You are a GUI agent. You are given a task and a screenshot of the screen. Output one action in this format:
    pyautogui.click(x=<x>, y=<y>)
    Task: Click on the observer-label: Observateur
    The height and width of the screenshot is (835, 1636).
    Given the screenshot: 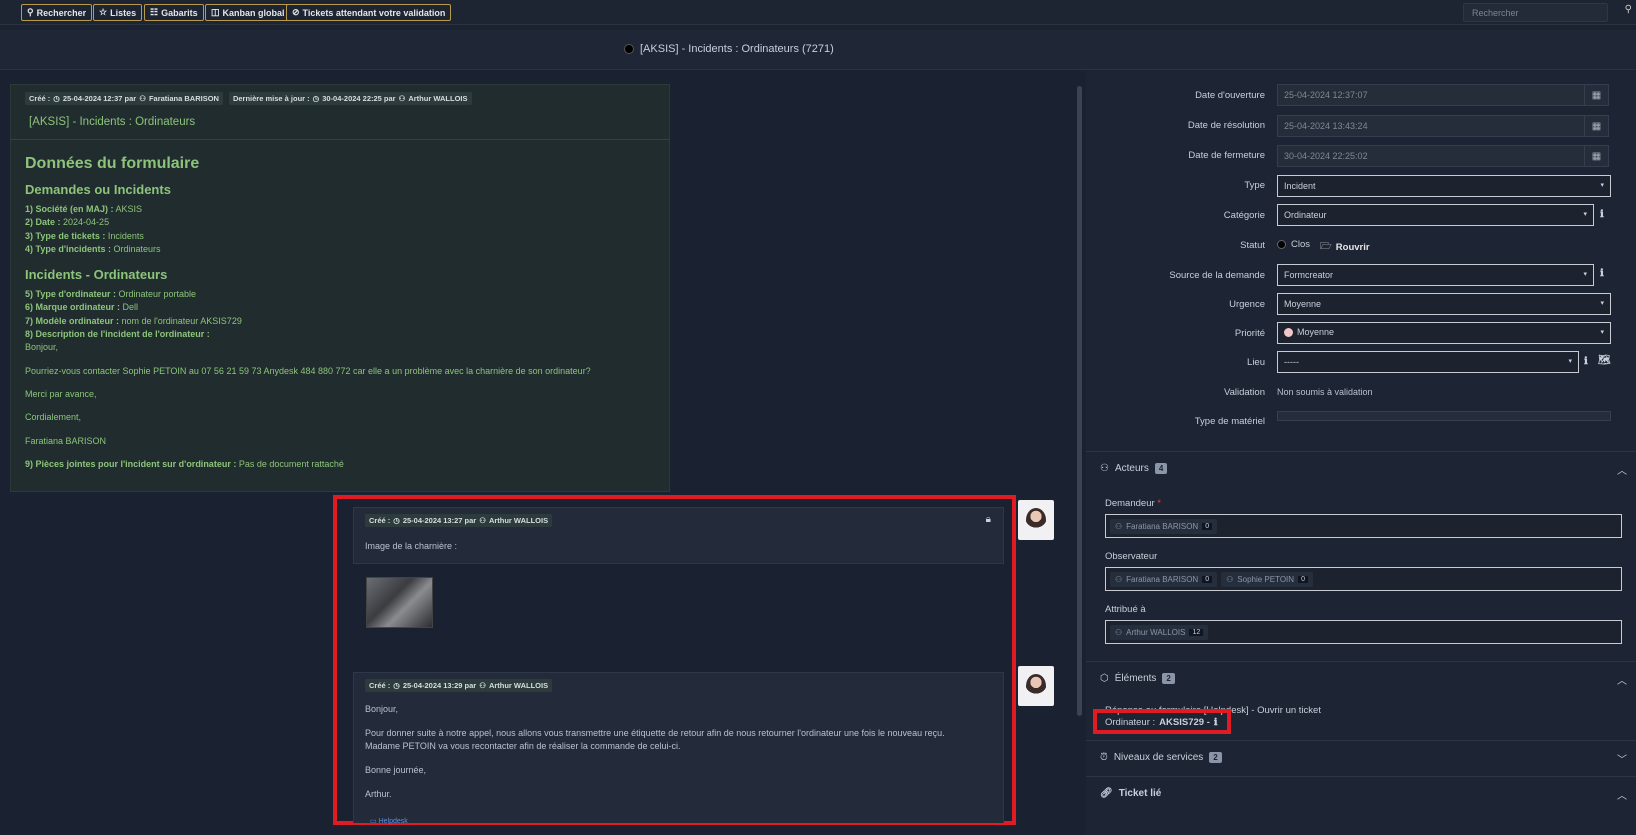 What is the action you would take?
    pyautogui.click(x=1131, y=556)
    